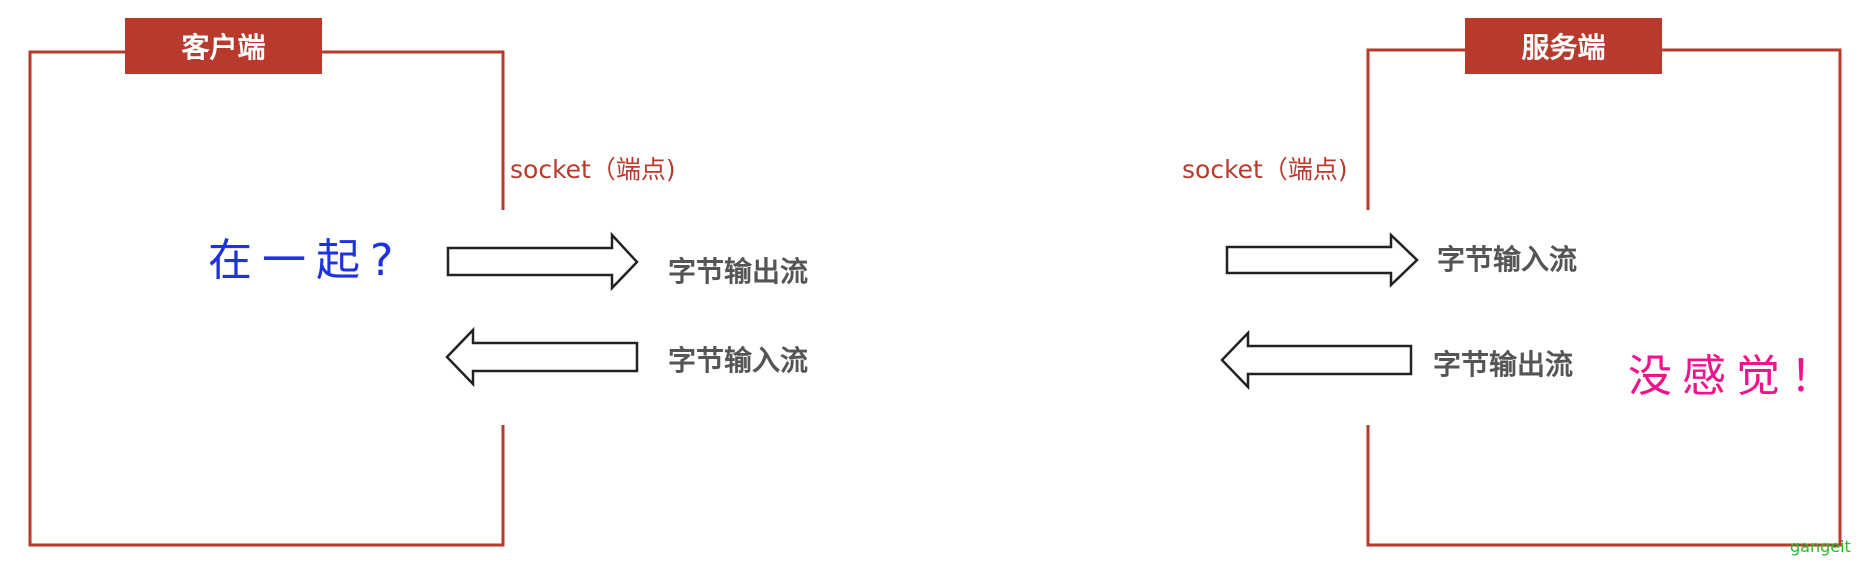 The image size is (1865, 567). What do you see at coordinates (738, 271) in the screenshot?
I see `client-output-stream-label: 字节输出流` at bounding box center [738, 271].